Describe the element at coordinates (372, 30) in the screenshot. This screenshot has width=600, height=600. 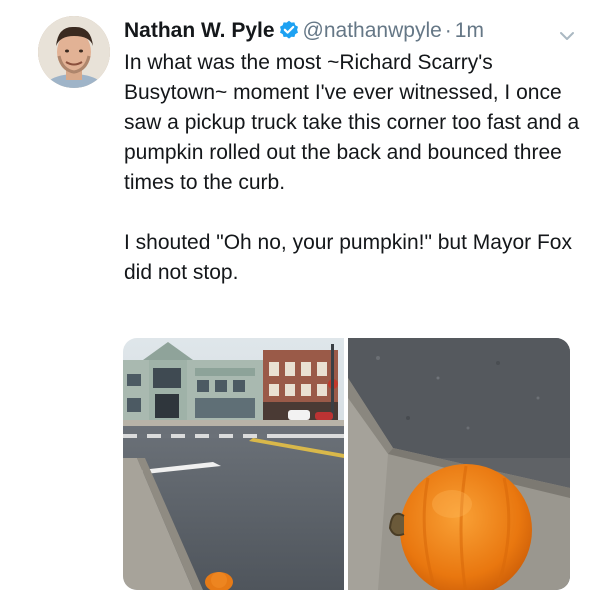
I see `handle: @nathanwpyle` at that location.